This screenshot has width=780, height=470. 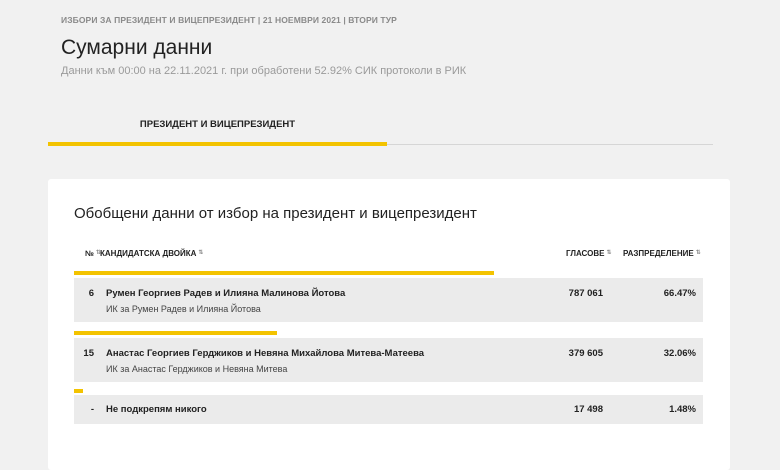 What do you see at coordinates (93, 253) in the screenshot?
I see `column-header-number: № ⇅` at bounding box center [93, 253].